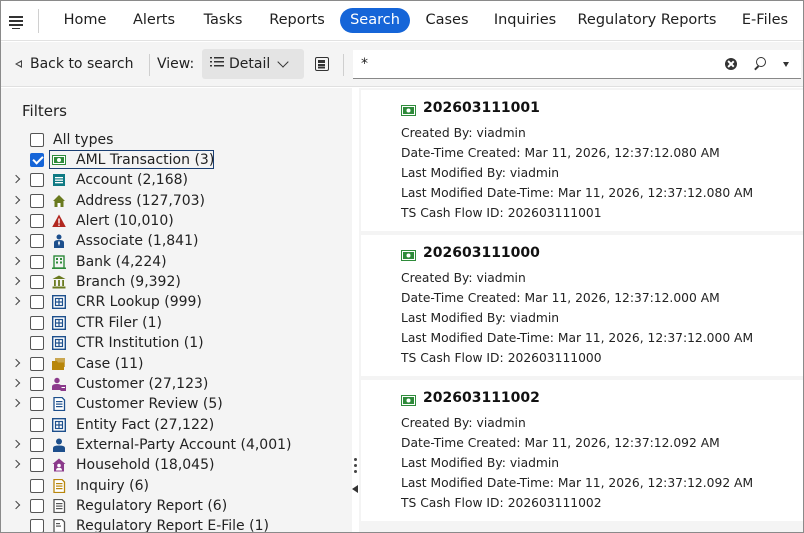 The width and height of the screenshot is (804, 533). Describe the element at coordinates (59, 262) in the screenshot. I see `bank-building-icon` at that location.